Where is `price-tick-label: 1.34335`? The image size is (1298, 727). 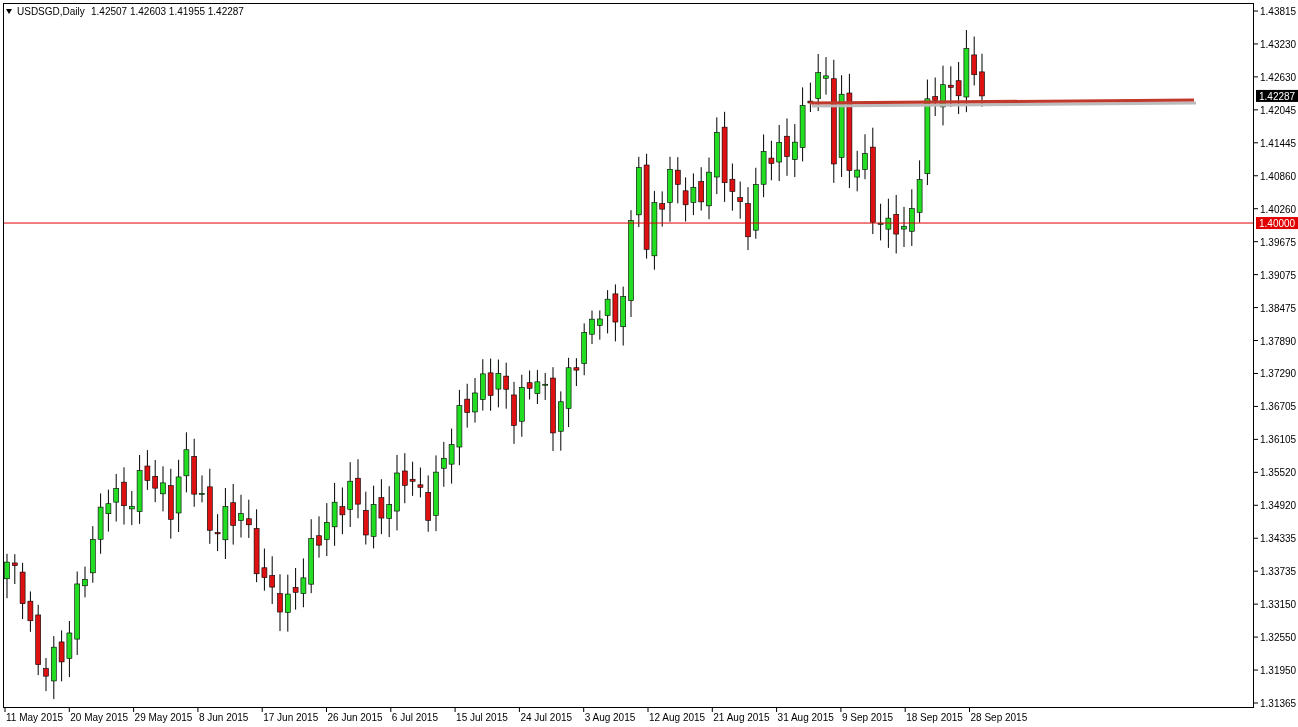
price-tick-label: 1.34335 is located at coordinates (1278, 539).